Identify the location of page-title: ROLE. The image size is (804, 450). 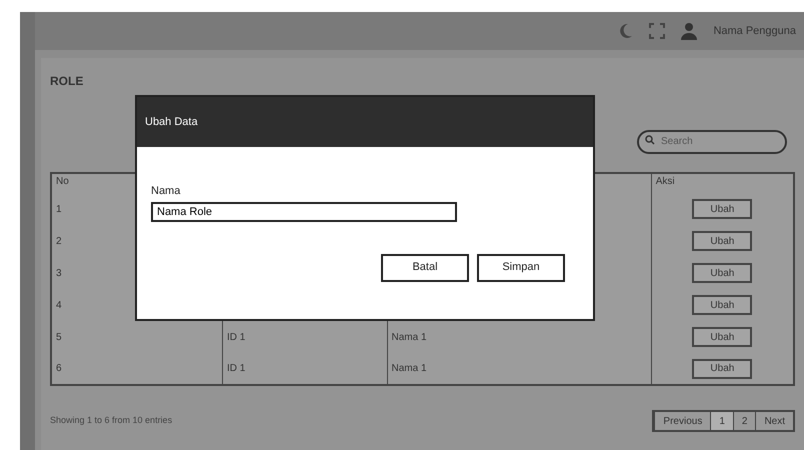
(67, 81).